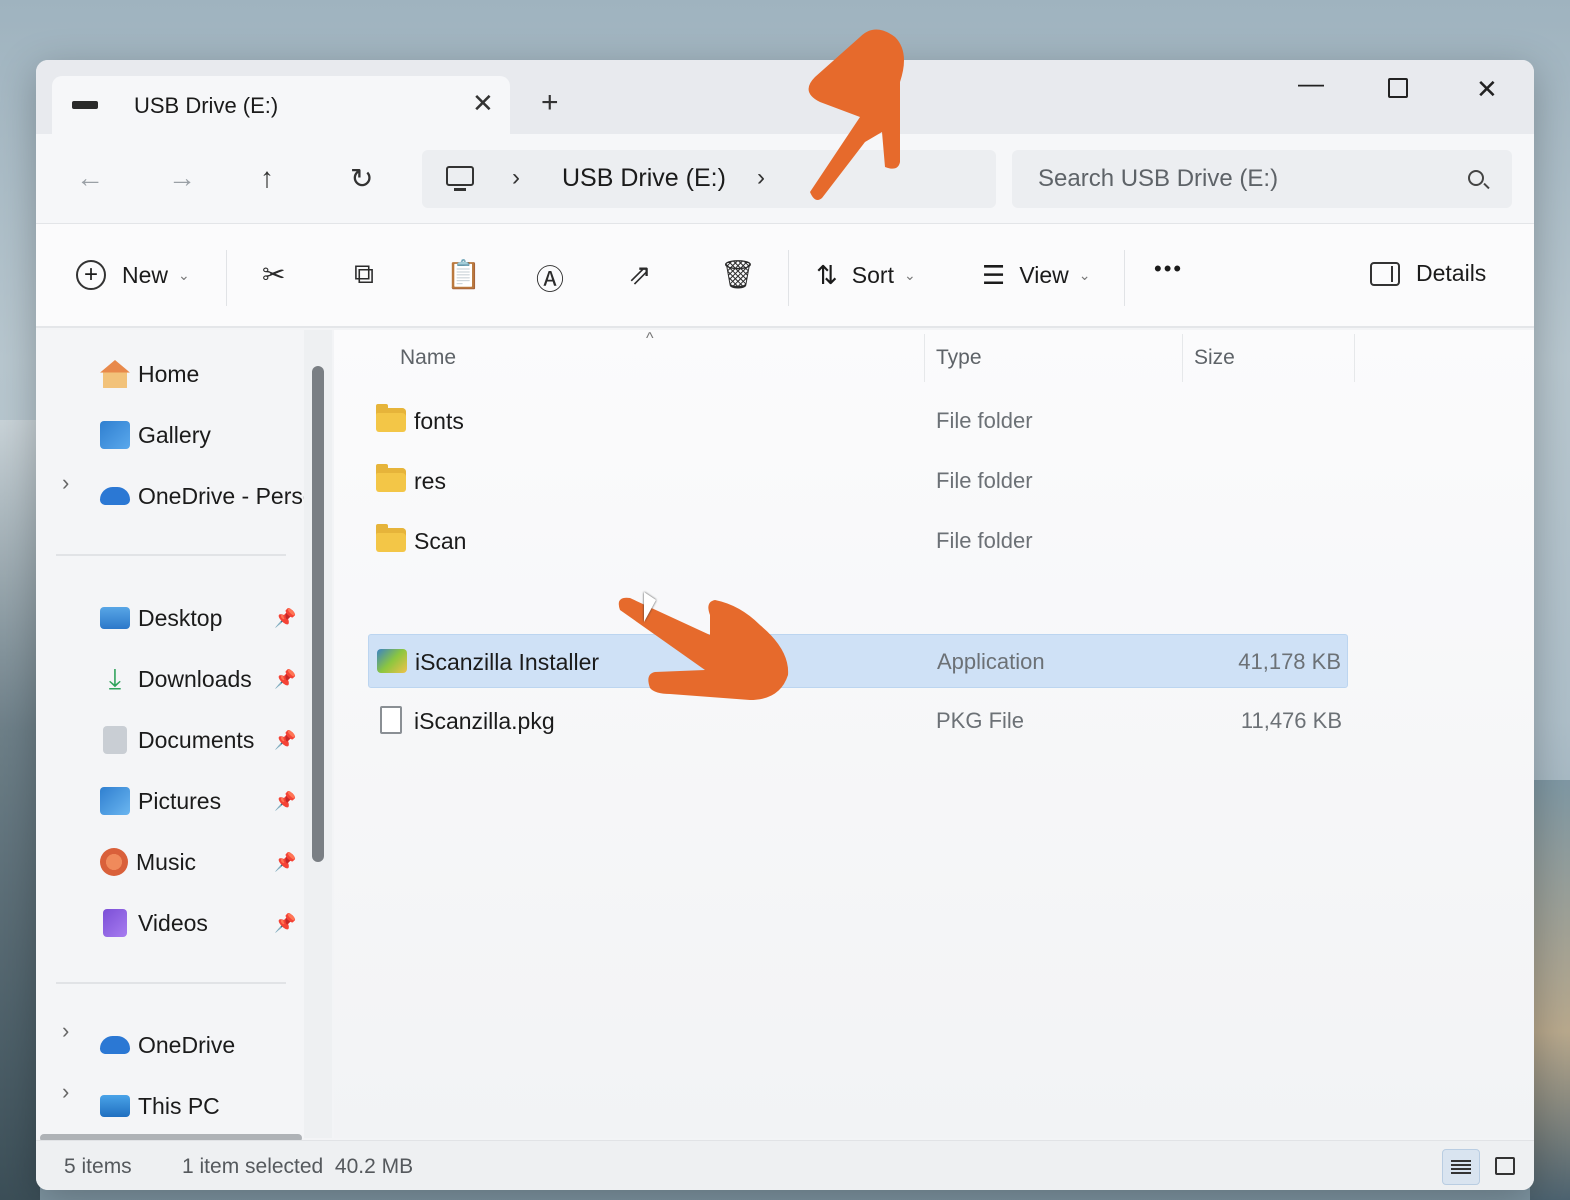 This screenshot has height=1200, width=1570. I want to click on application-icon, so click(392, 661).